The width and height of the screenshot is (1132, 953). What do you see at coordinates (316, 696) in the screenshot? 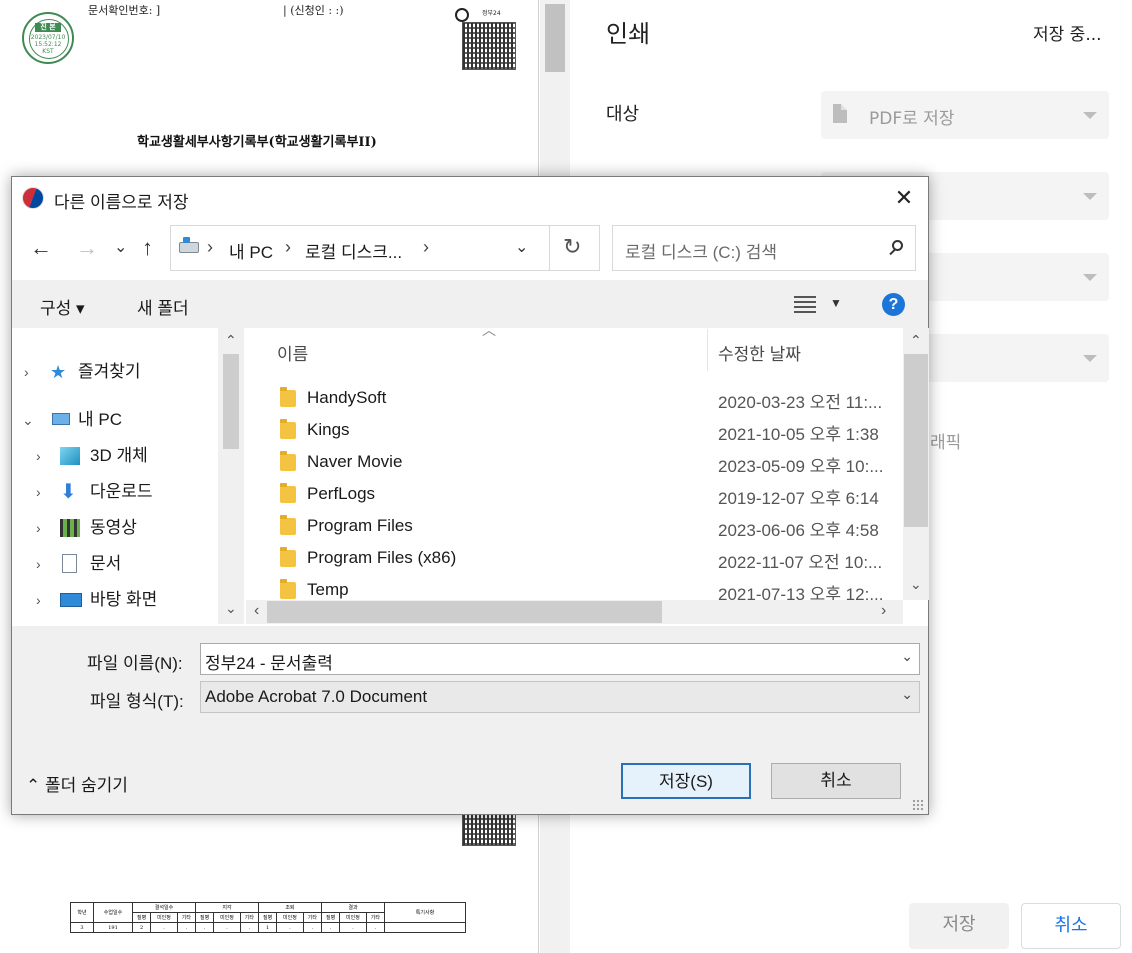
I see `filetype-value: Adobe Acrobat 7.0 Document` at bounding box center [316, 696].